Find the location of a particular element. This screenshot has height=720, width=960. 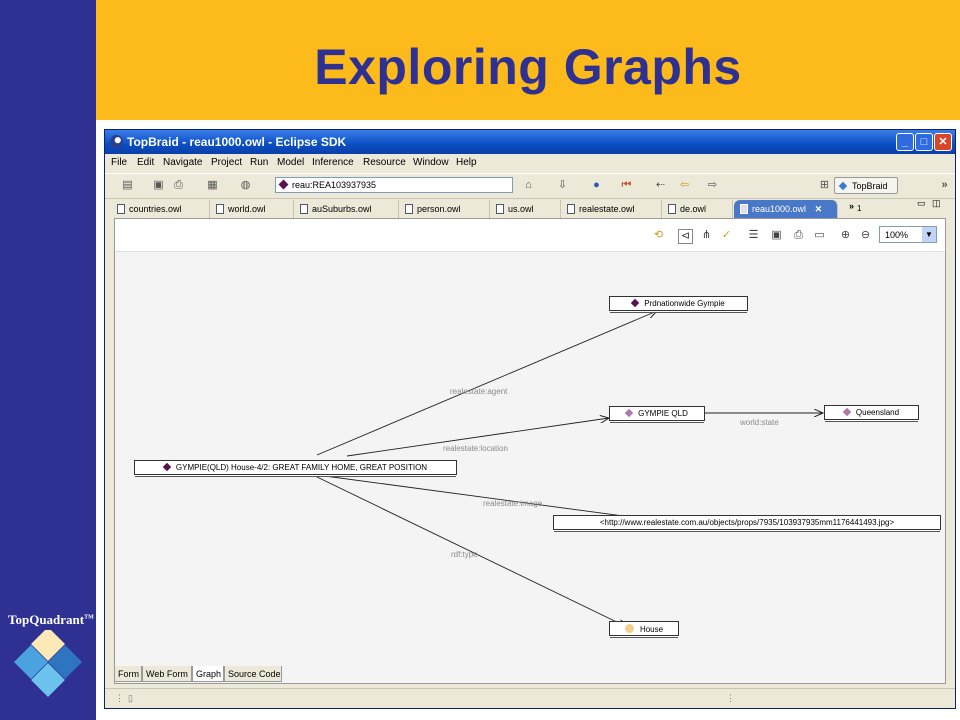

tab-de: de.owl is located at coordinates (697, 209).